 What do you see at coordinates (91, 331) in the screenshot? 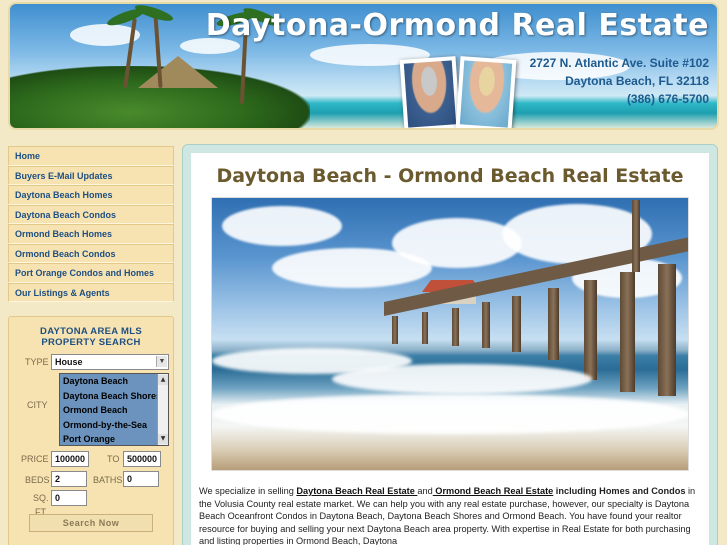
I see `mls-title-line1: DAYTONA AREA MLS` at bounding box center [91, 331].